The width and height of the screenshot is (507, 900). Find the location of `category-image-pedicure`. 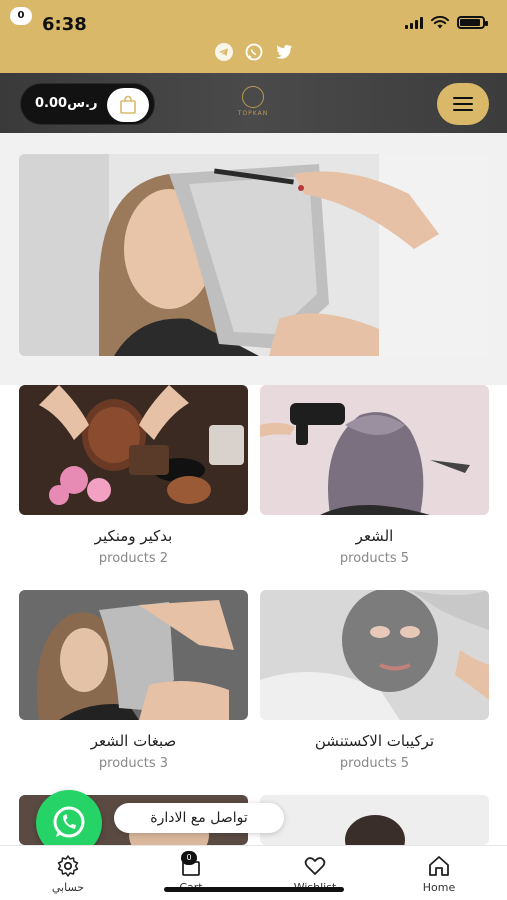

category-image-pedicure is located at coordinates (133, 450).